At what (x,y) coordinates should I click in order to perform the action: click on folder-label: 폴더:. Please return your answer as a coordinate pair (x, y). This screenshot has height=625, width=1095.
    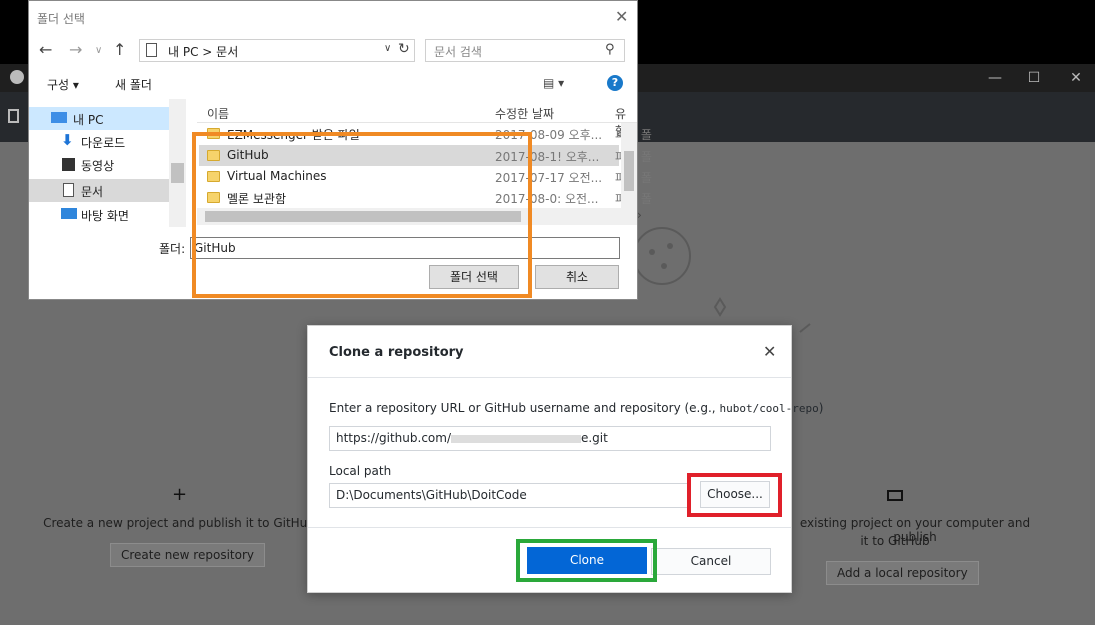
    Looking at the image, I should click on (172, 249).